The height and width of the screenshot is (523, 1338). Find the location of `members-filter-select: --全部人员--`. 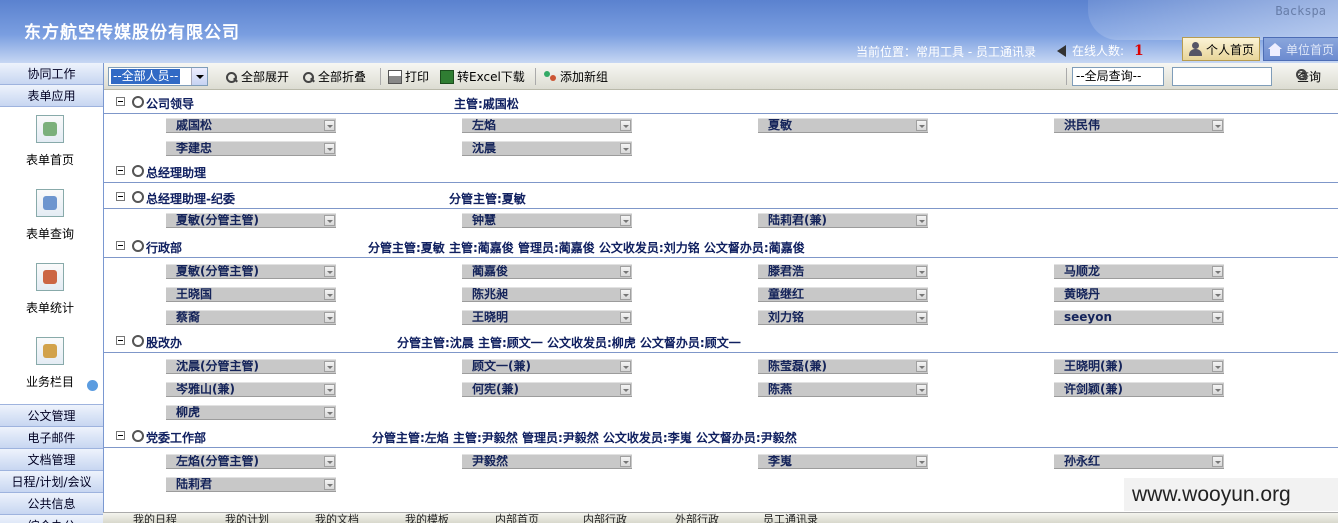

members-filter-select: --全部人员-- is located at coordinates (158, 76).